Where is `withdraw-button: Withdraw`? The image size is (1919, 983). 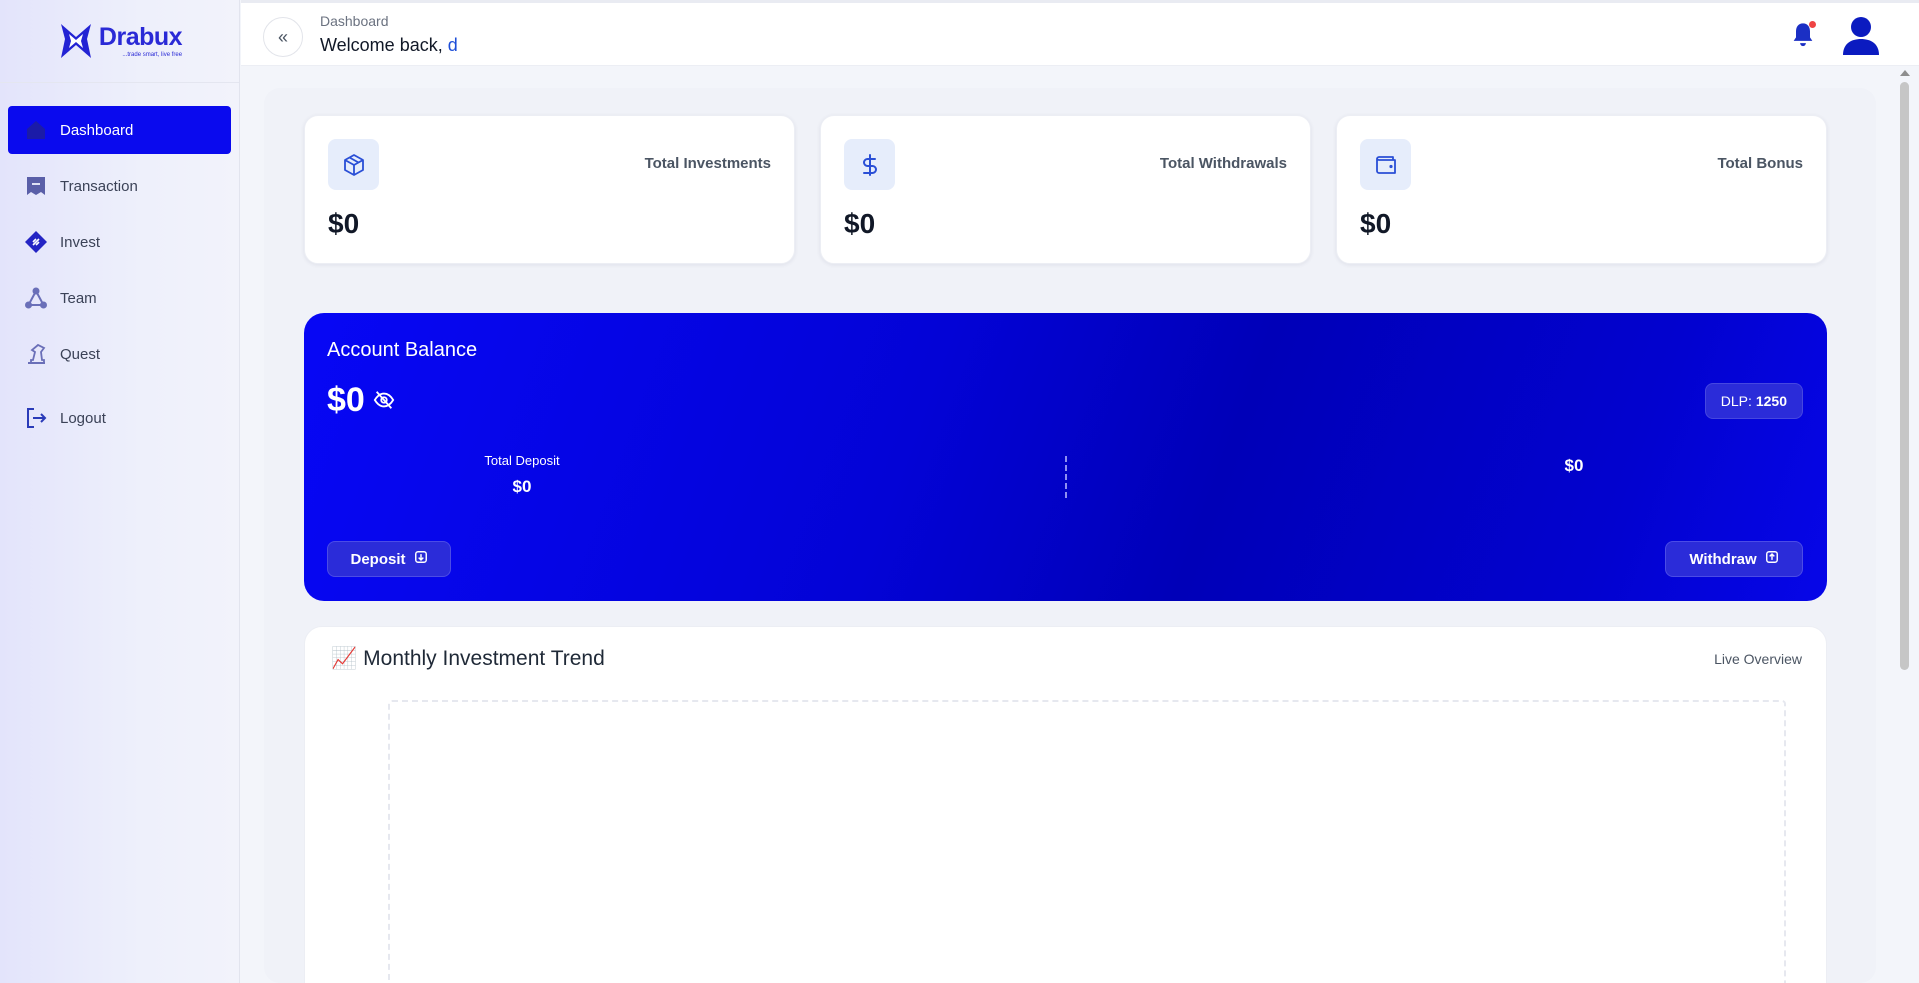
withdraw-button: Withdraw is located at coordinates (1734, 559).